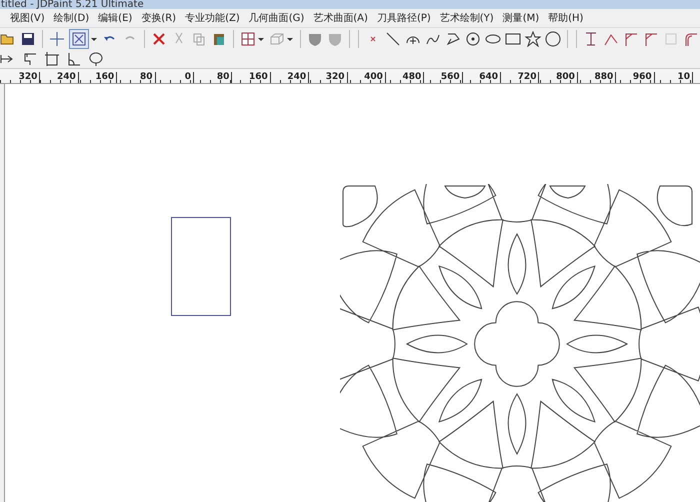 The width and height of the screenshot is (700, 502). What do you see at coordinates (158, 18) in the screenshot?
I see `menu-item: 变换(R)` at bounding box center [158, 18].